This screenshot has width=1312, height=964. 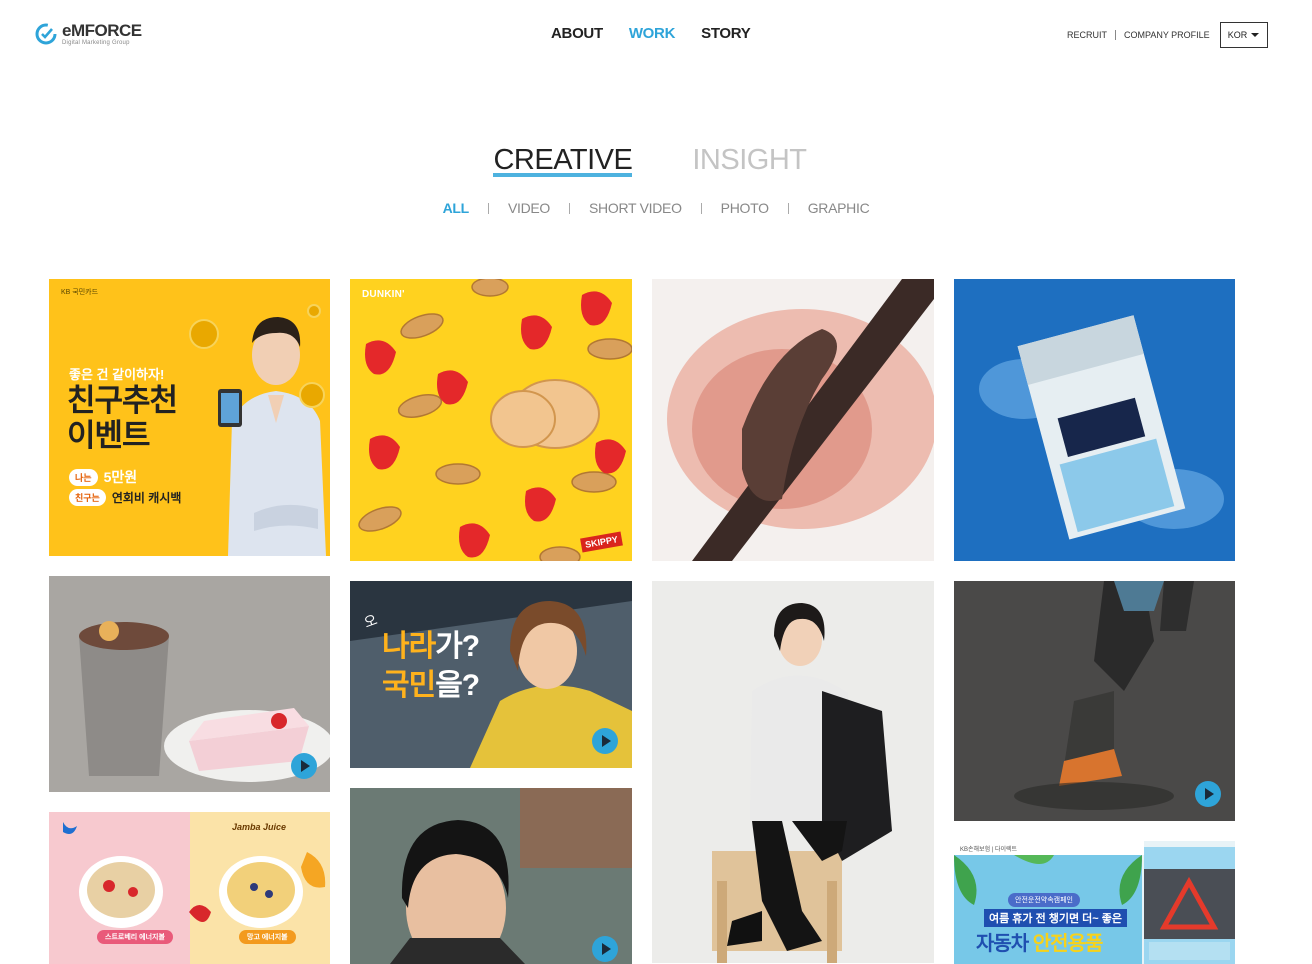 I want to click on card-headline-big: 친구추천 이벤트, so click(x=122, y=418).